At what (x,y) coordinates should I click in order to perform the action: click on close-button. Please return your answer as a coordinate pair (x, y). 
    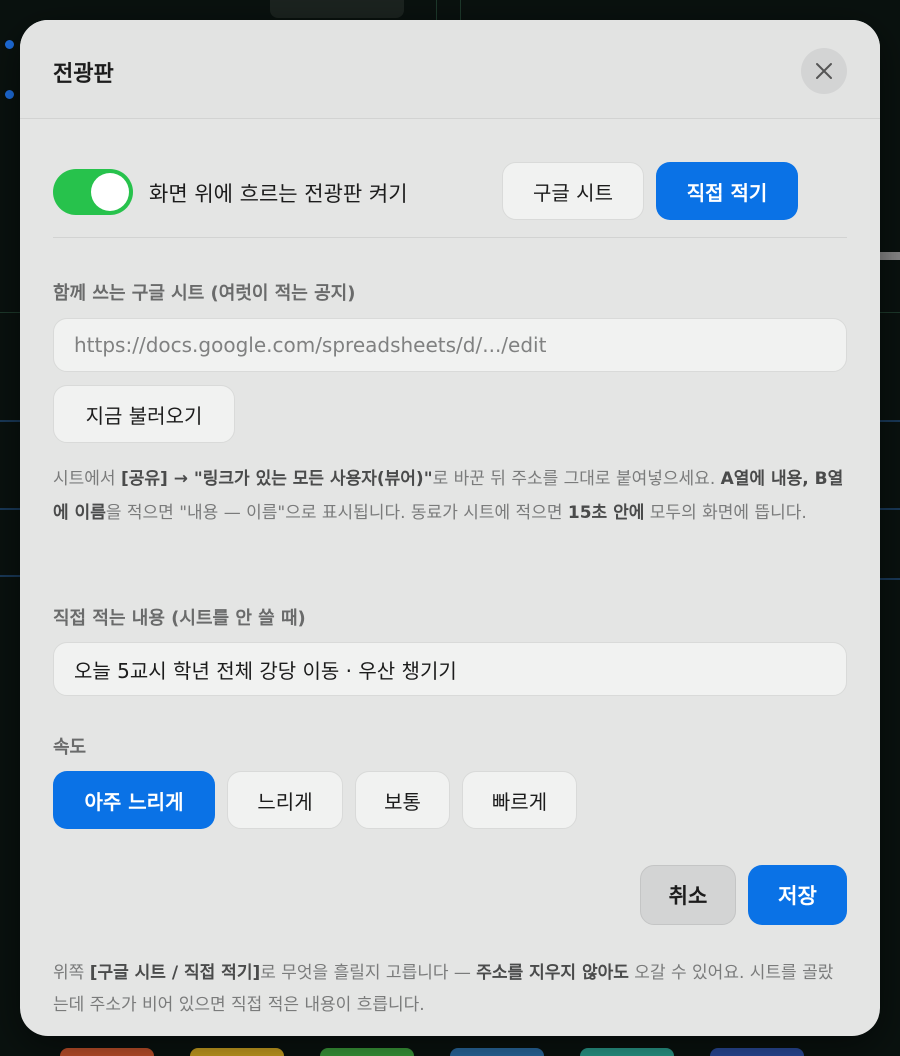
    Looking at the image, I should click on (824, 71).